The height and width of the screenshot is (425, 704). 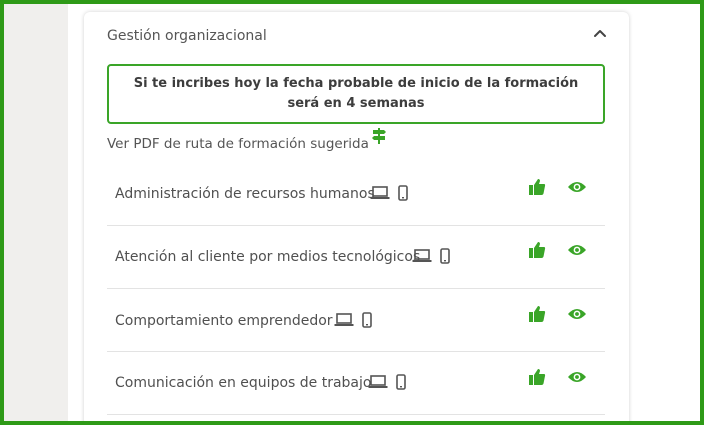 I want to click on course-name: Comportamiento emprendedor, so click(x=224, y=321).